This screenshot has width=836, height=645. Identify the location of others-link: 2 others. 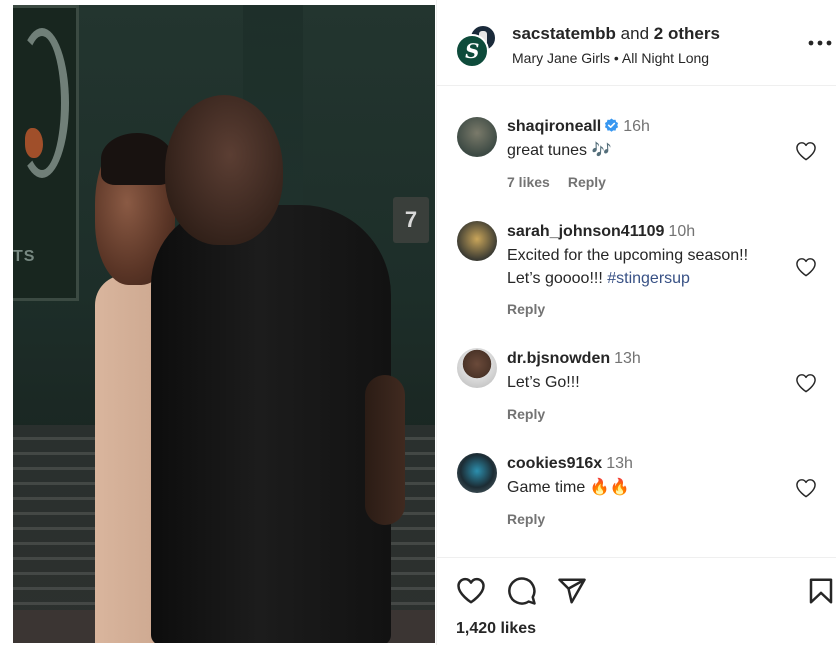
(687, 33).